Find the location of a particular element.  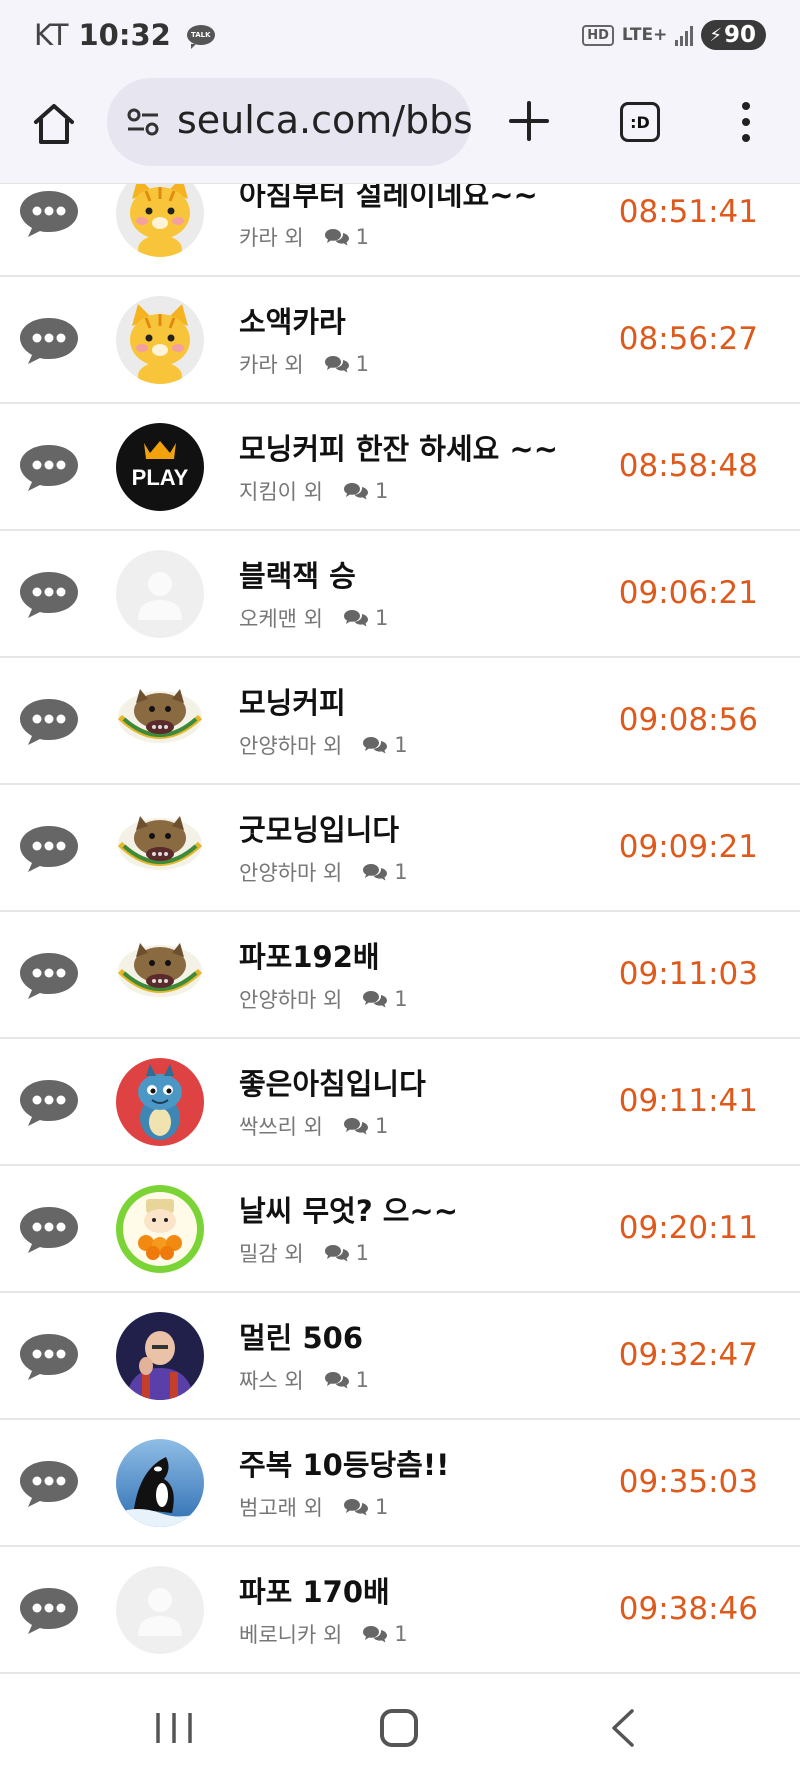

post-meta: 범고래 외 1 is located at coordinates (313, 1507).